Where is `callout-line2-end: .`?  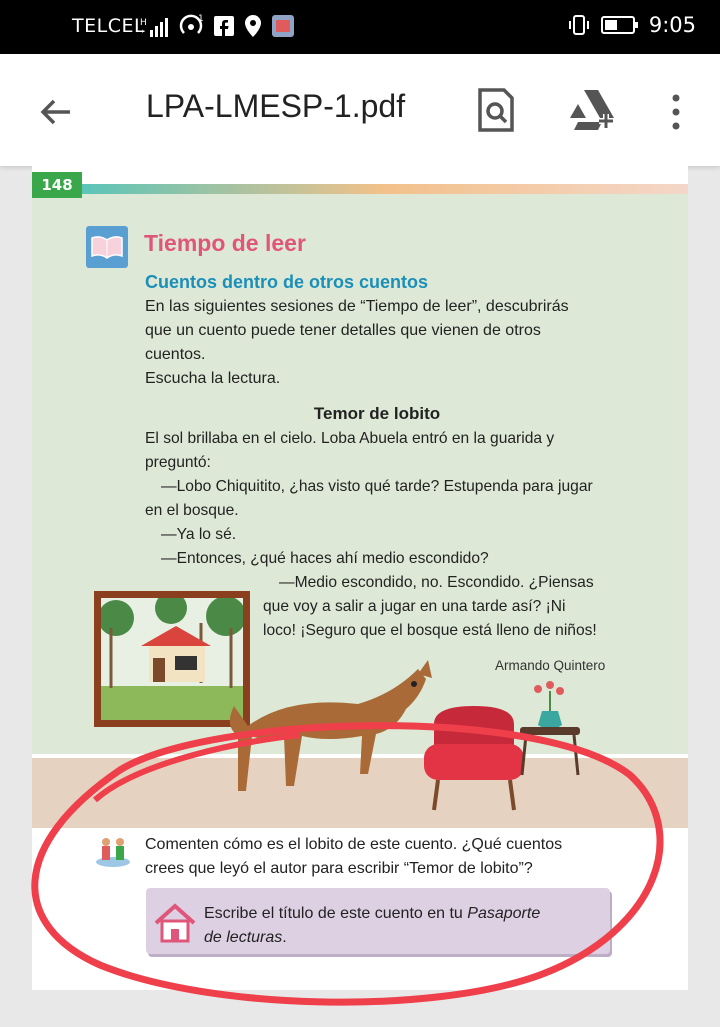 callout-line2-end: . is located at coordinates (284, 937).